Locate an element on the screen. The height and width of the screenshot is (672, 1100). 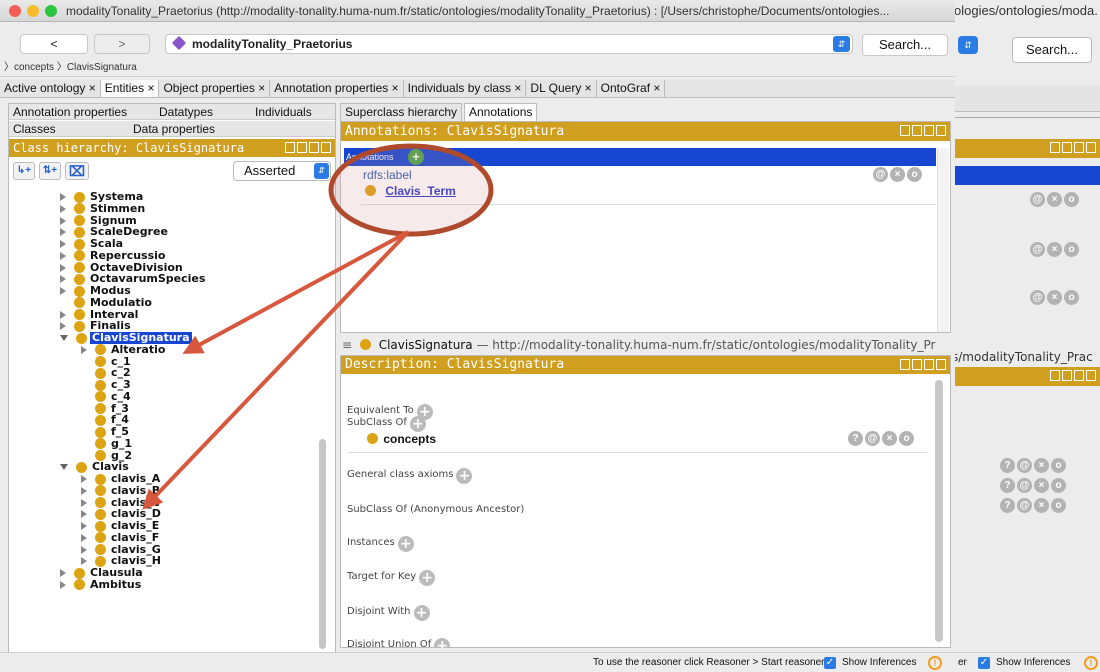
warning-icon: ! is located at coordinates (935, 663).